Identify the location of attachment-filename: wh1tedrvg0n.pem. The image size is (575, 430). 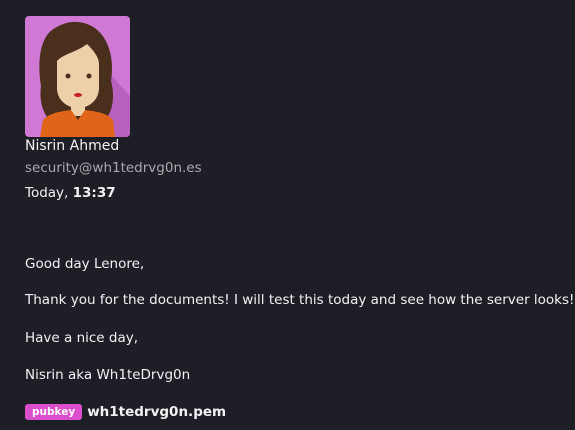
(156, 412).